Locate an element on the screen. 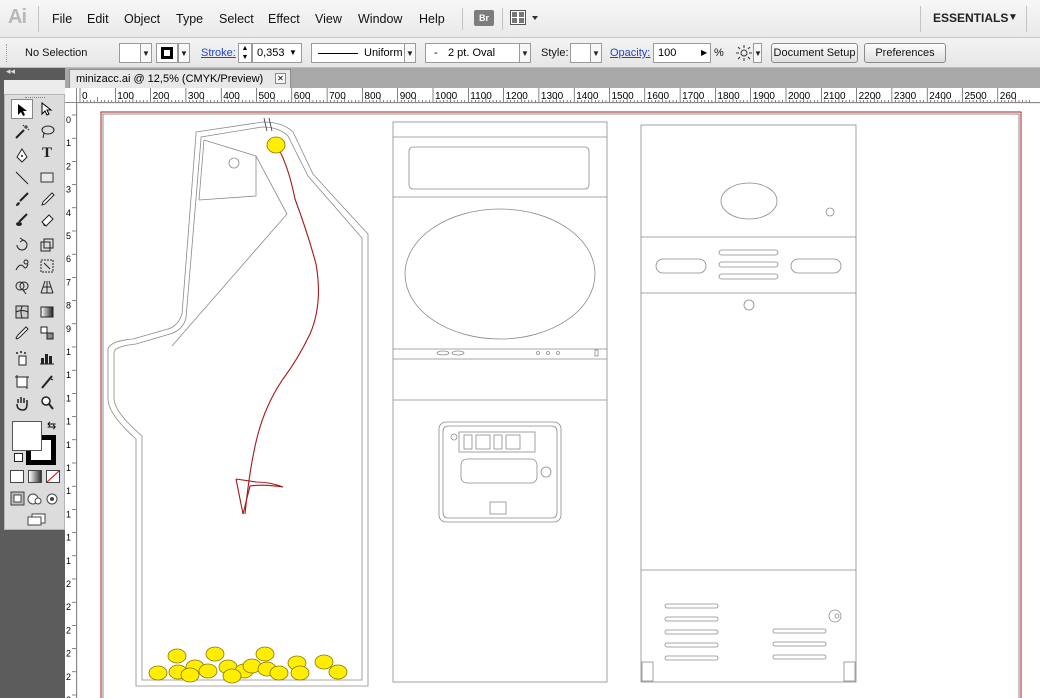  swap-colors-icon: ⇆ is located at coordinates (51, 425).